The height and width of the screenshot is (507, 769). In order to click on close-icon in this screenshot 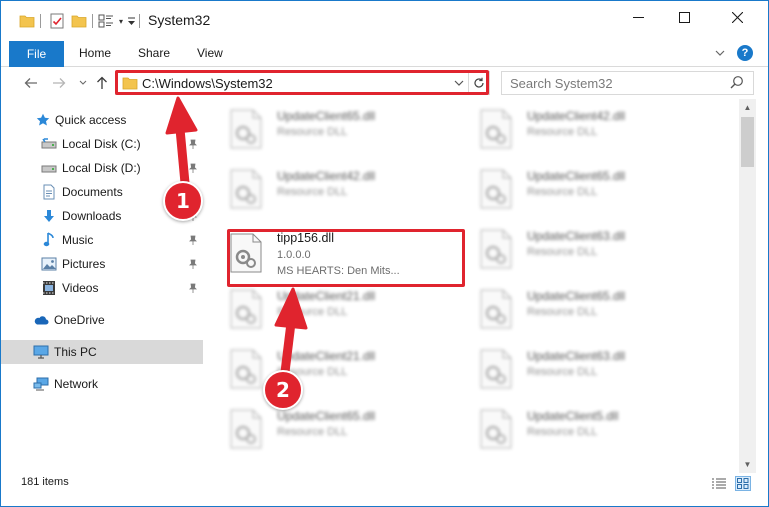, I will do `click(737, 17)`.